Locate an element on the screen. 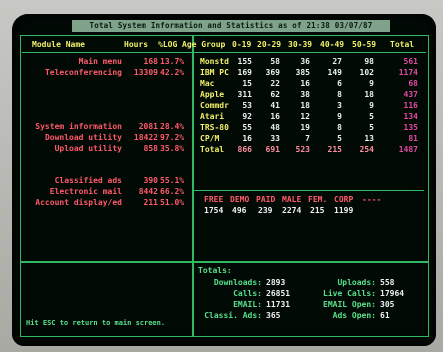 Image resolution: width=443 pixels, height=352 pixels. computer-age-40-49: 9 is located at coordinates (339, 116).